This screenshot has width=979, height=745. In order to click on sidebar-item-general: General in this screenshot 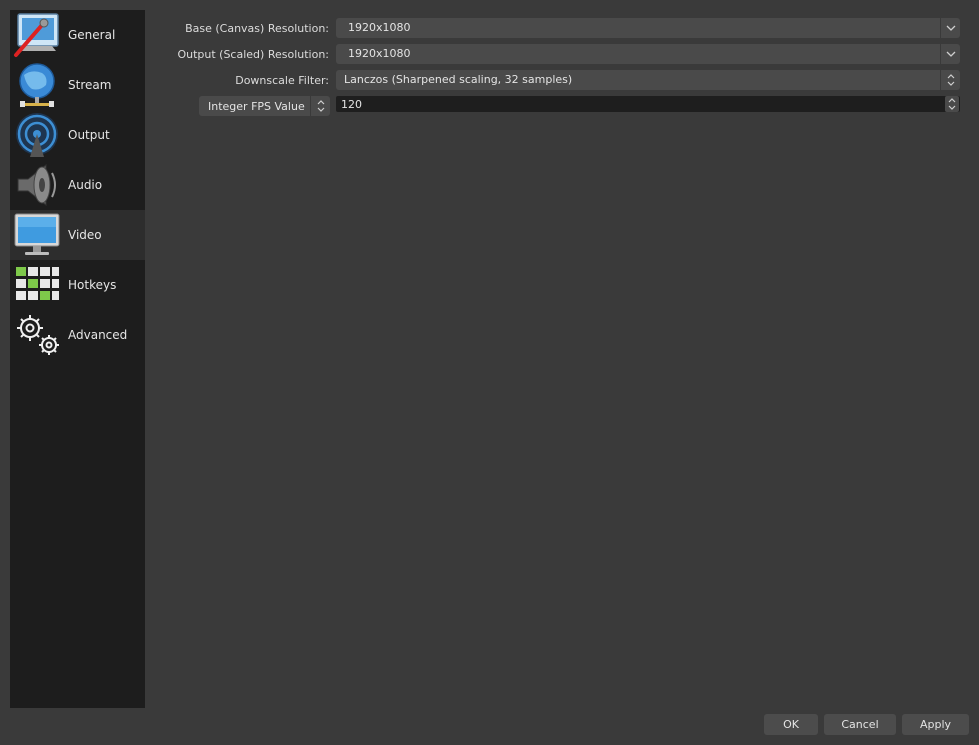, I will do `click(77, 35)`.